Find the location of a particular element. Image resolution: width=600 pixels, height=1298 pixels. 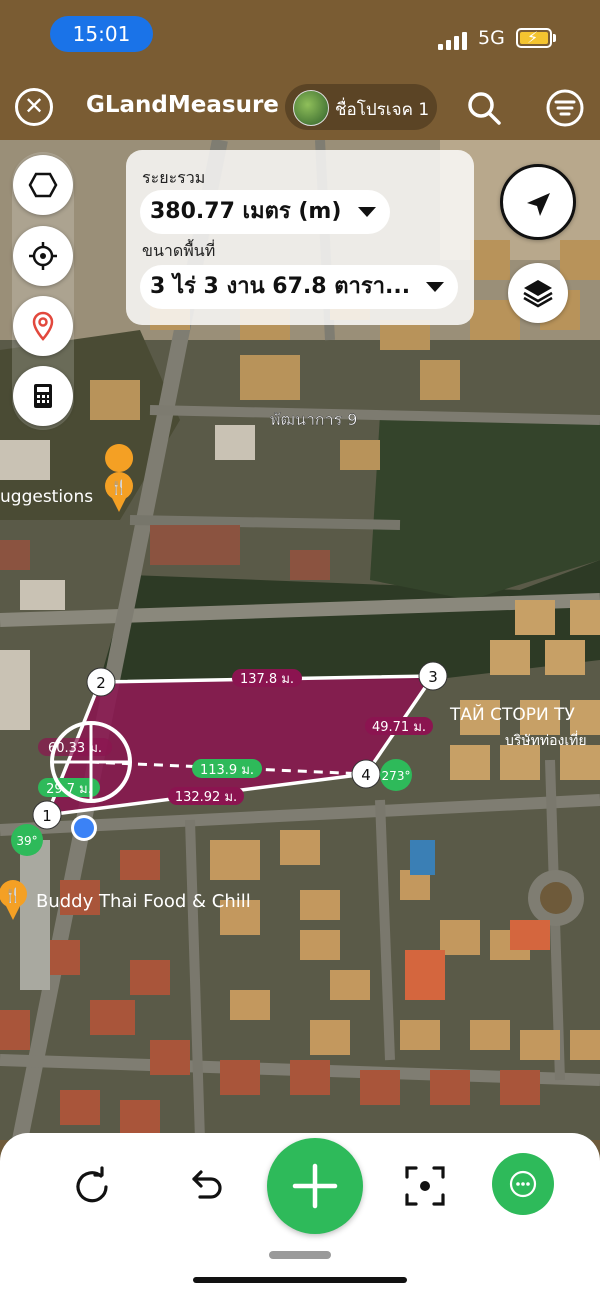

search-icon is located at coordinates (484, 108).